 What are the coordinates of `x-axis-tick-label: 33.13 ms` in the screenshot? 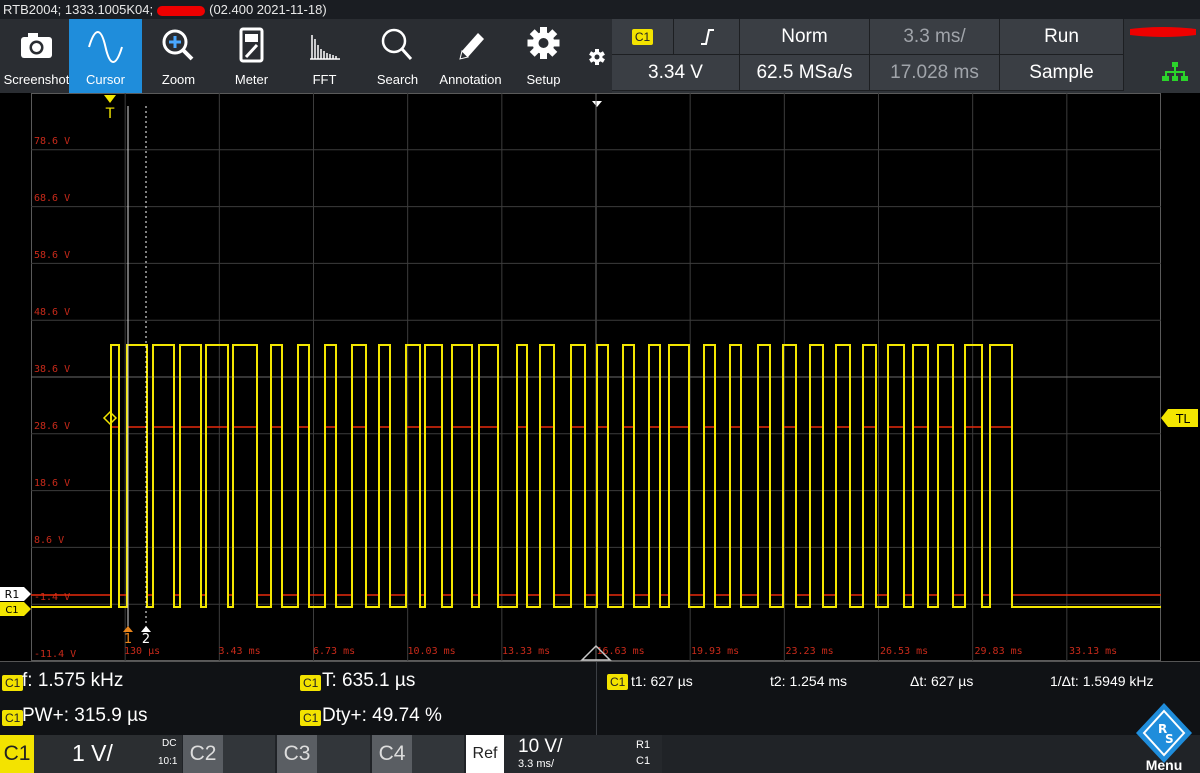 It's located at (1093, 651).